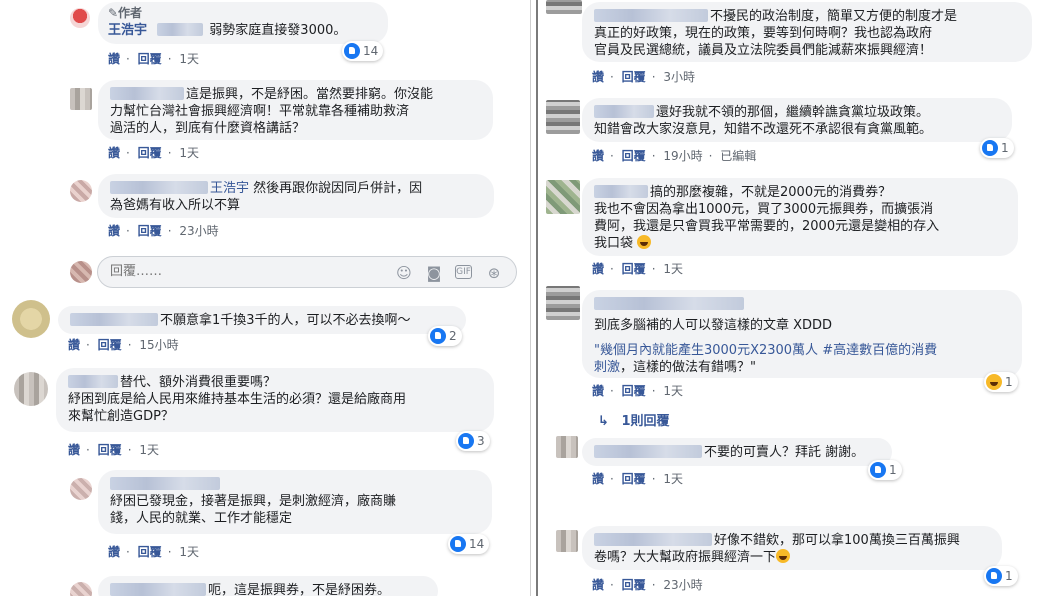 This screenshot has width=1060, height=596. I want to click on quote-text-3: ，這樣的做法有錯嗎？", so click(688, 367).